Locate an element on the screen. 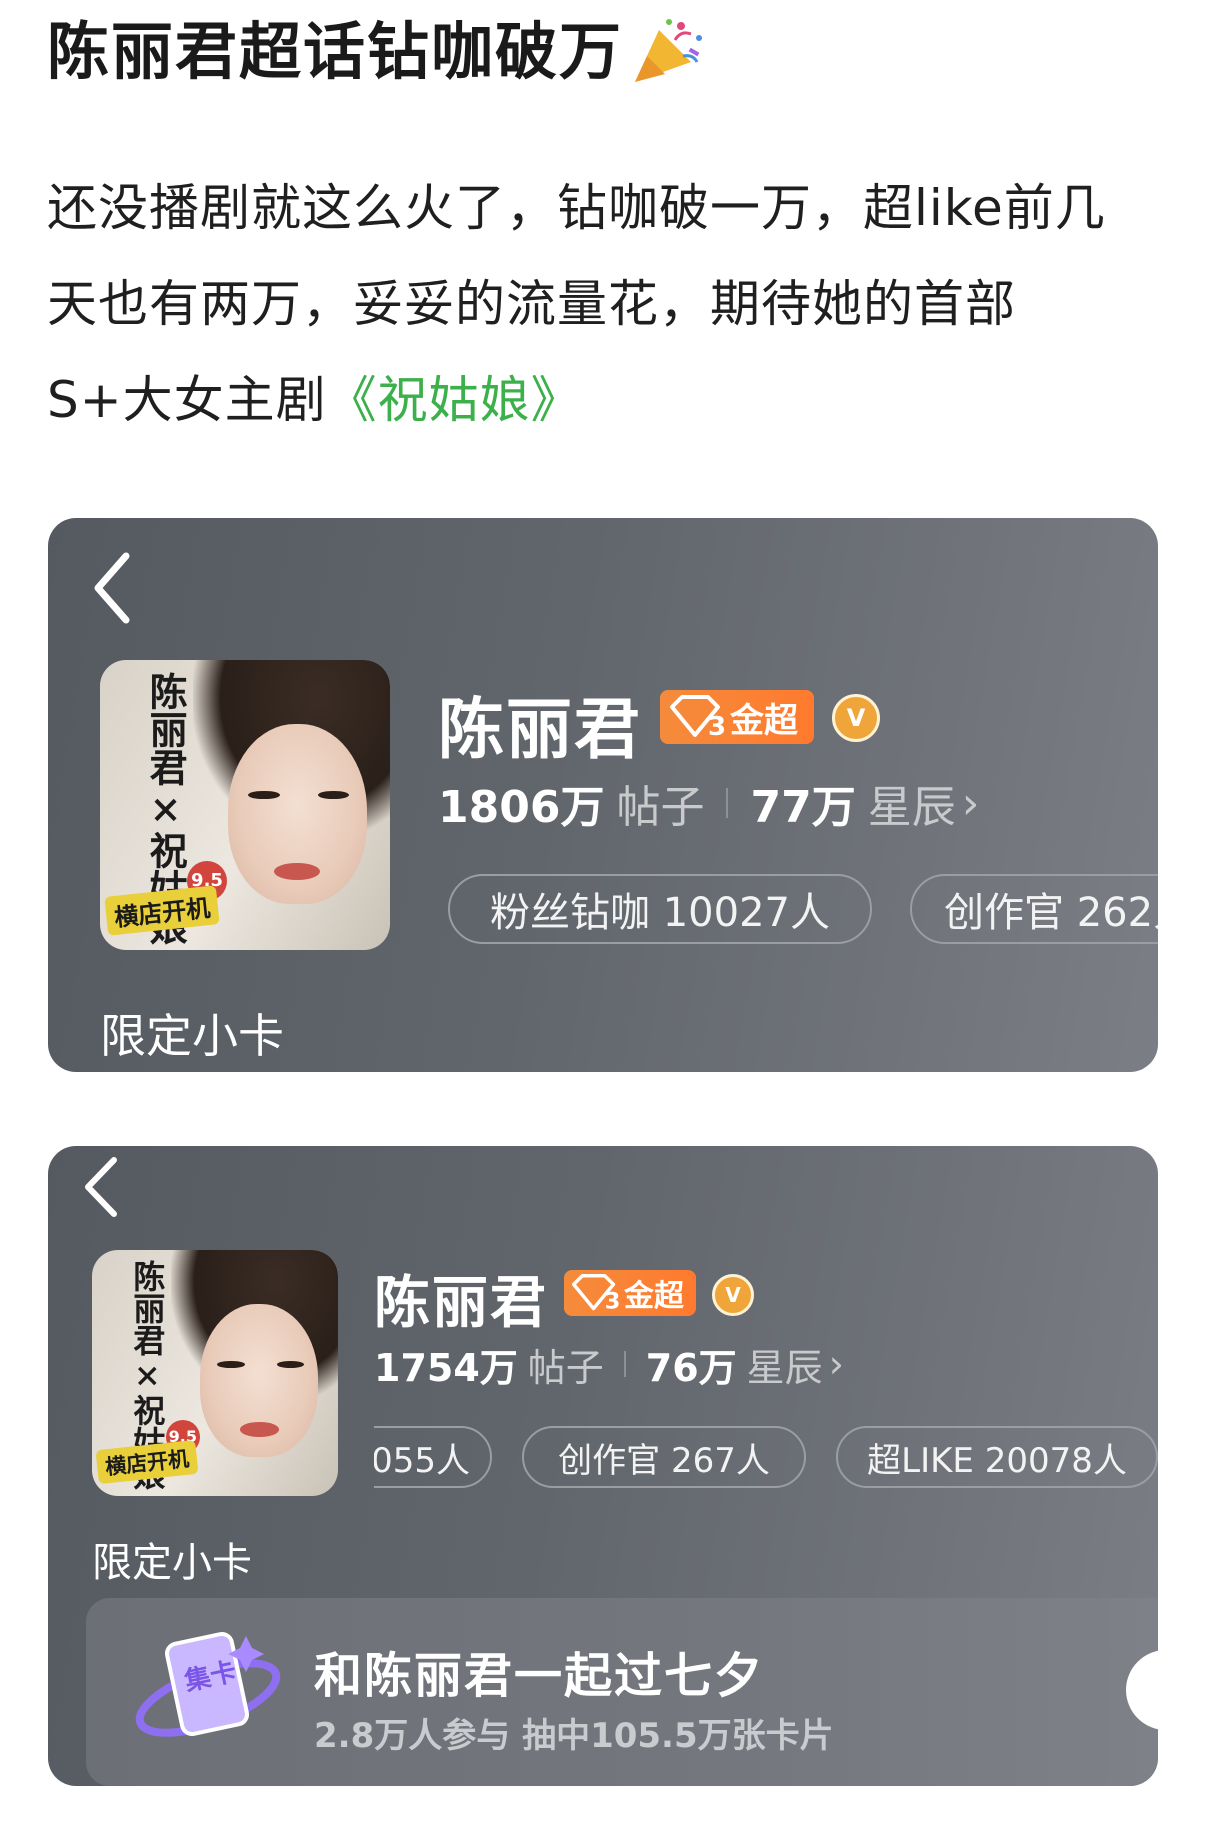 The image size is (1206, 1830). post-body-line: 天也有两万，妥妥的流量花，期待她的首部 is located at coordinates (531, 304).